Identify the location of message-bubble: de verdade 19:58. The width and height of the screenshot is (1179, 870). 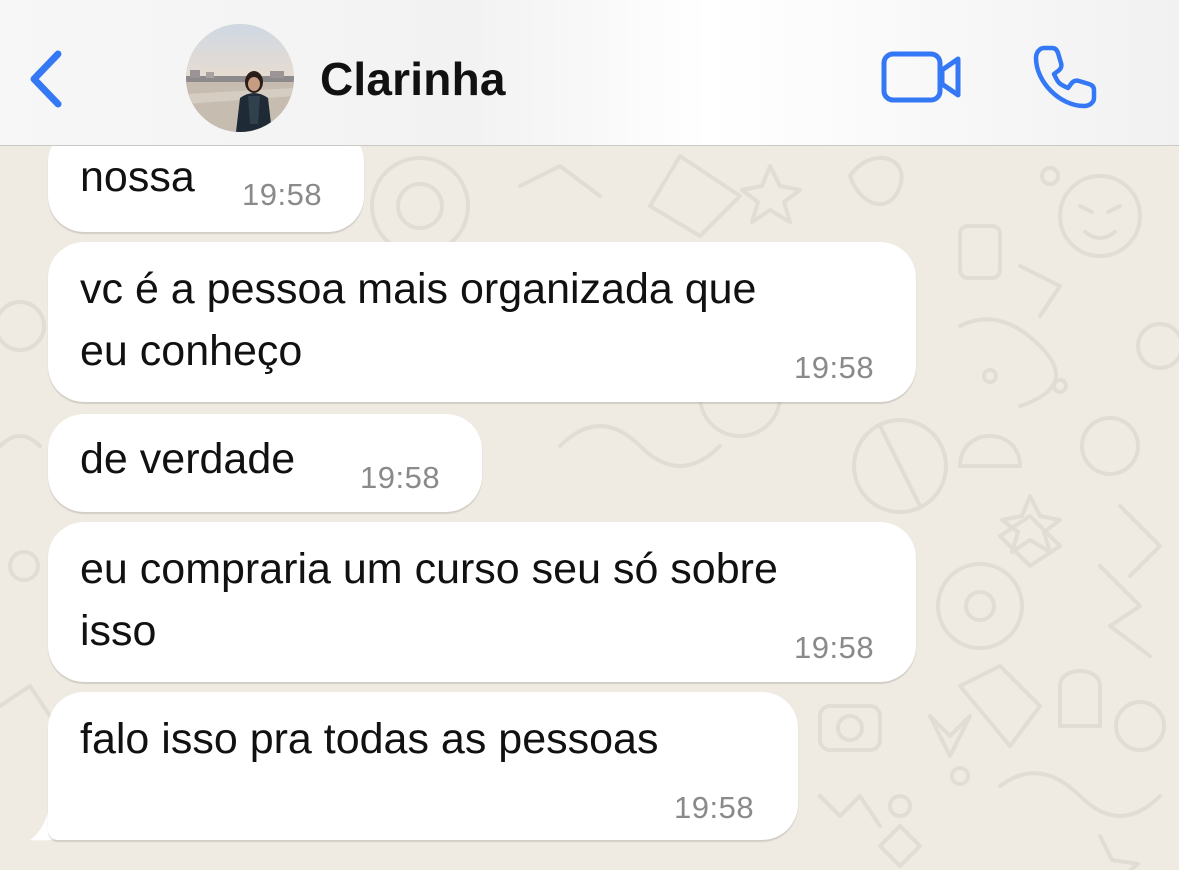
(265, 463).